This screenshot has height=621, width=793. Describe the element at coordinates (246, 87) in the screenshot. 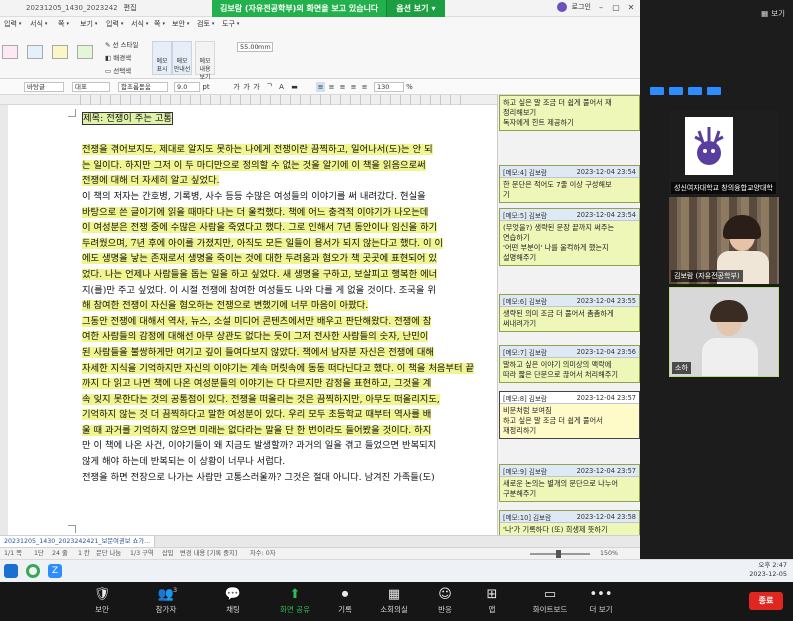

I see `italic-button: 가` at that location.